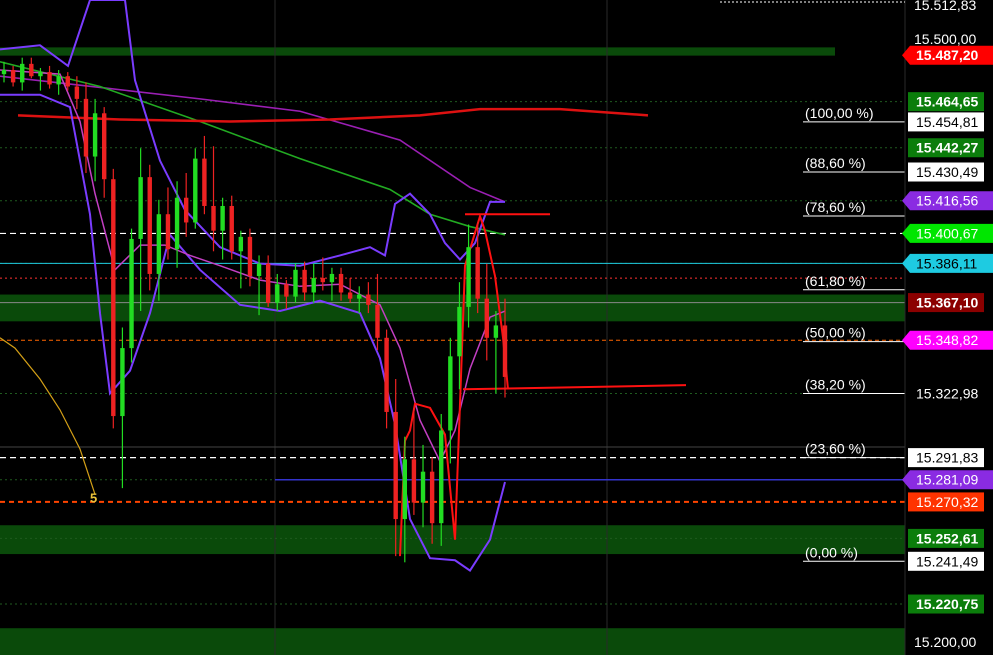 Image resolution: width=993 pixels, height=655 pixels. What do you see at coordinates (947, 303) in the screenshot?
I see `price-tag-label: 15.367,10` at bounding box center [947, 303].